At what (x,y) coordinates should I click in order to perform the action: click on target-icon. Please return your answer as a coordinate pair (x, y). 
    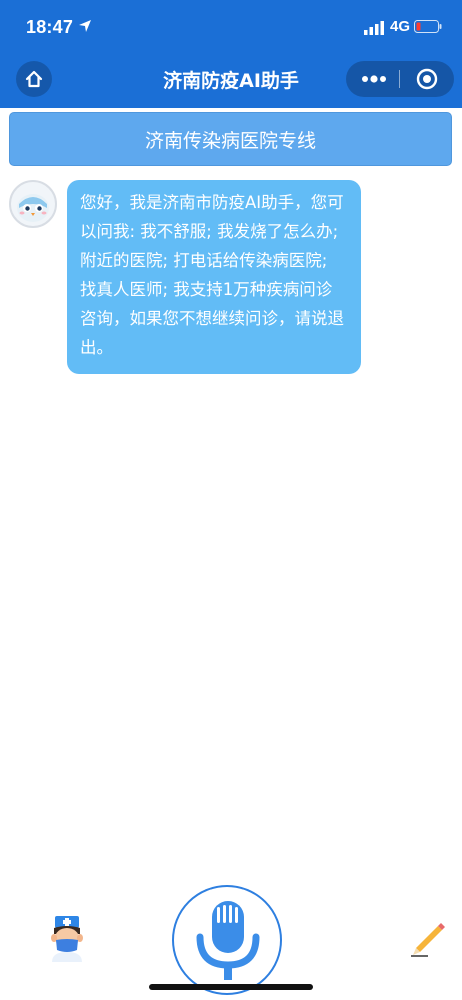
    Looking at the image, I should click on (427, 79).